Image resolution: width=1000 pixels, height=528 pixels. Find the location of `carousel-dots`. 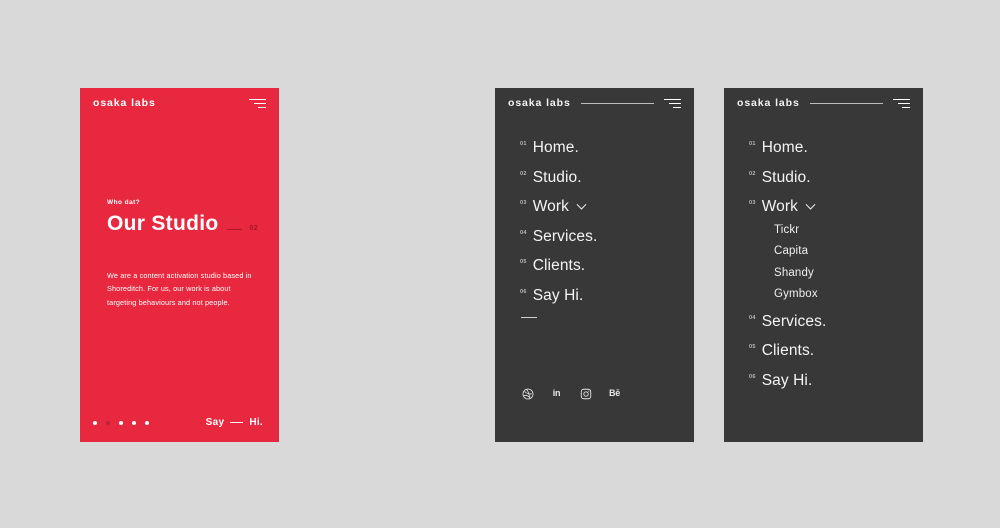

carousel-dots is located at coordinates (121, 422).